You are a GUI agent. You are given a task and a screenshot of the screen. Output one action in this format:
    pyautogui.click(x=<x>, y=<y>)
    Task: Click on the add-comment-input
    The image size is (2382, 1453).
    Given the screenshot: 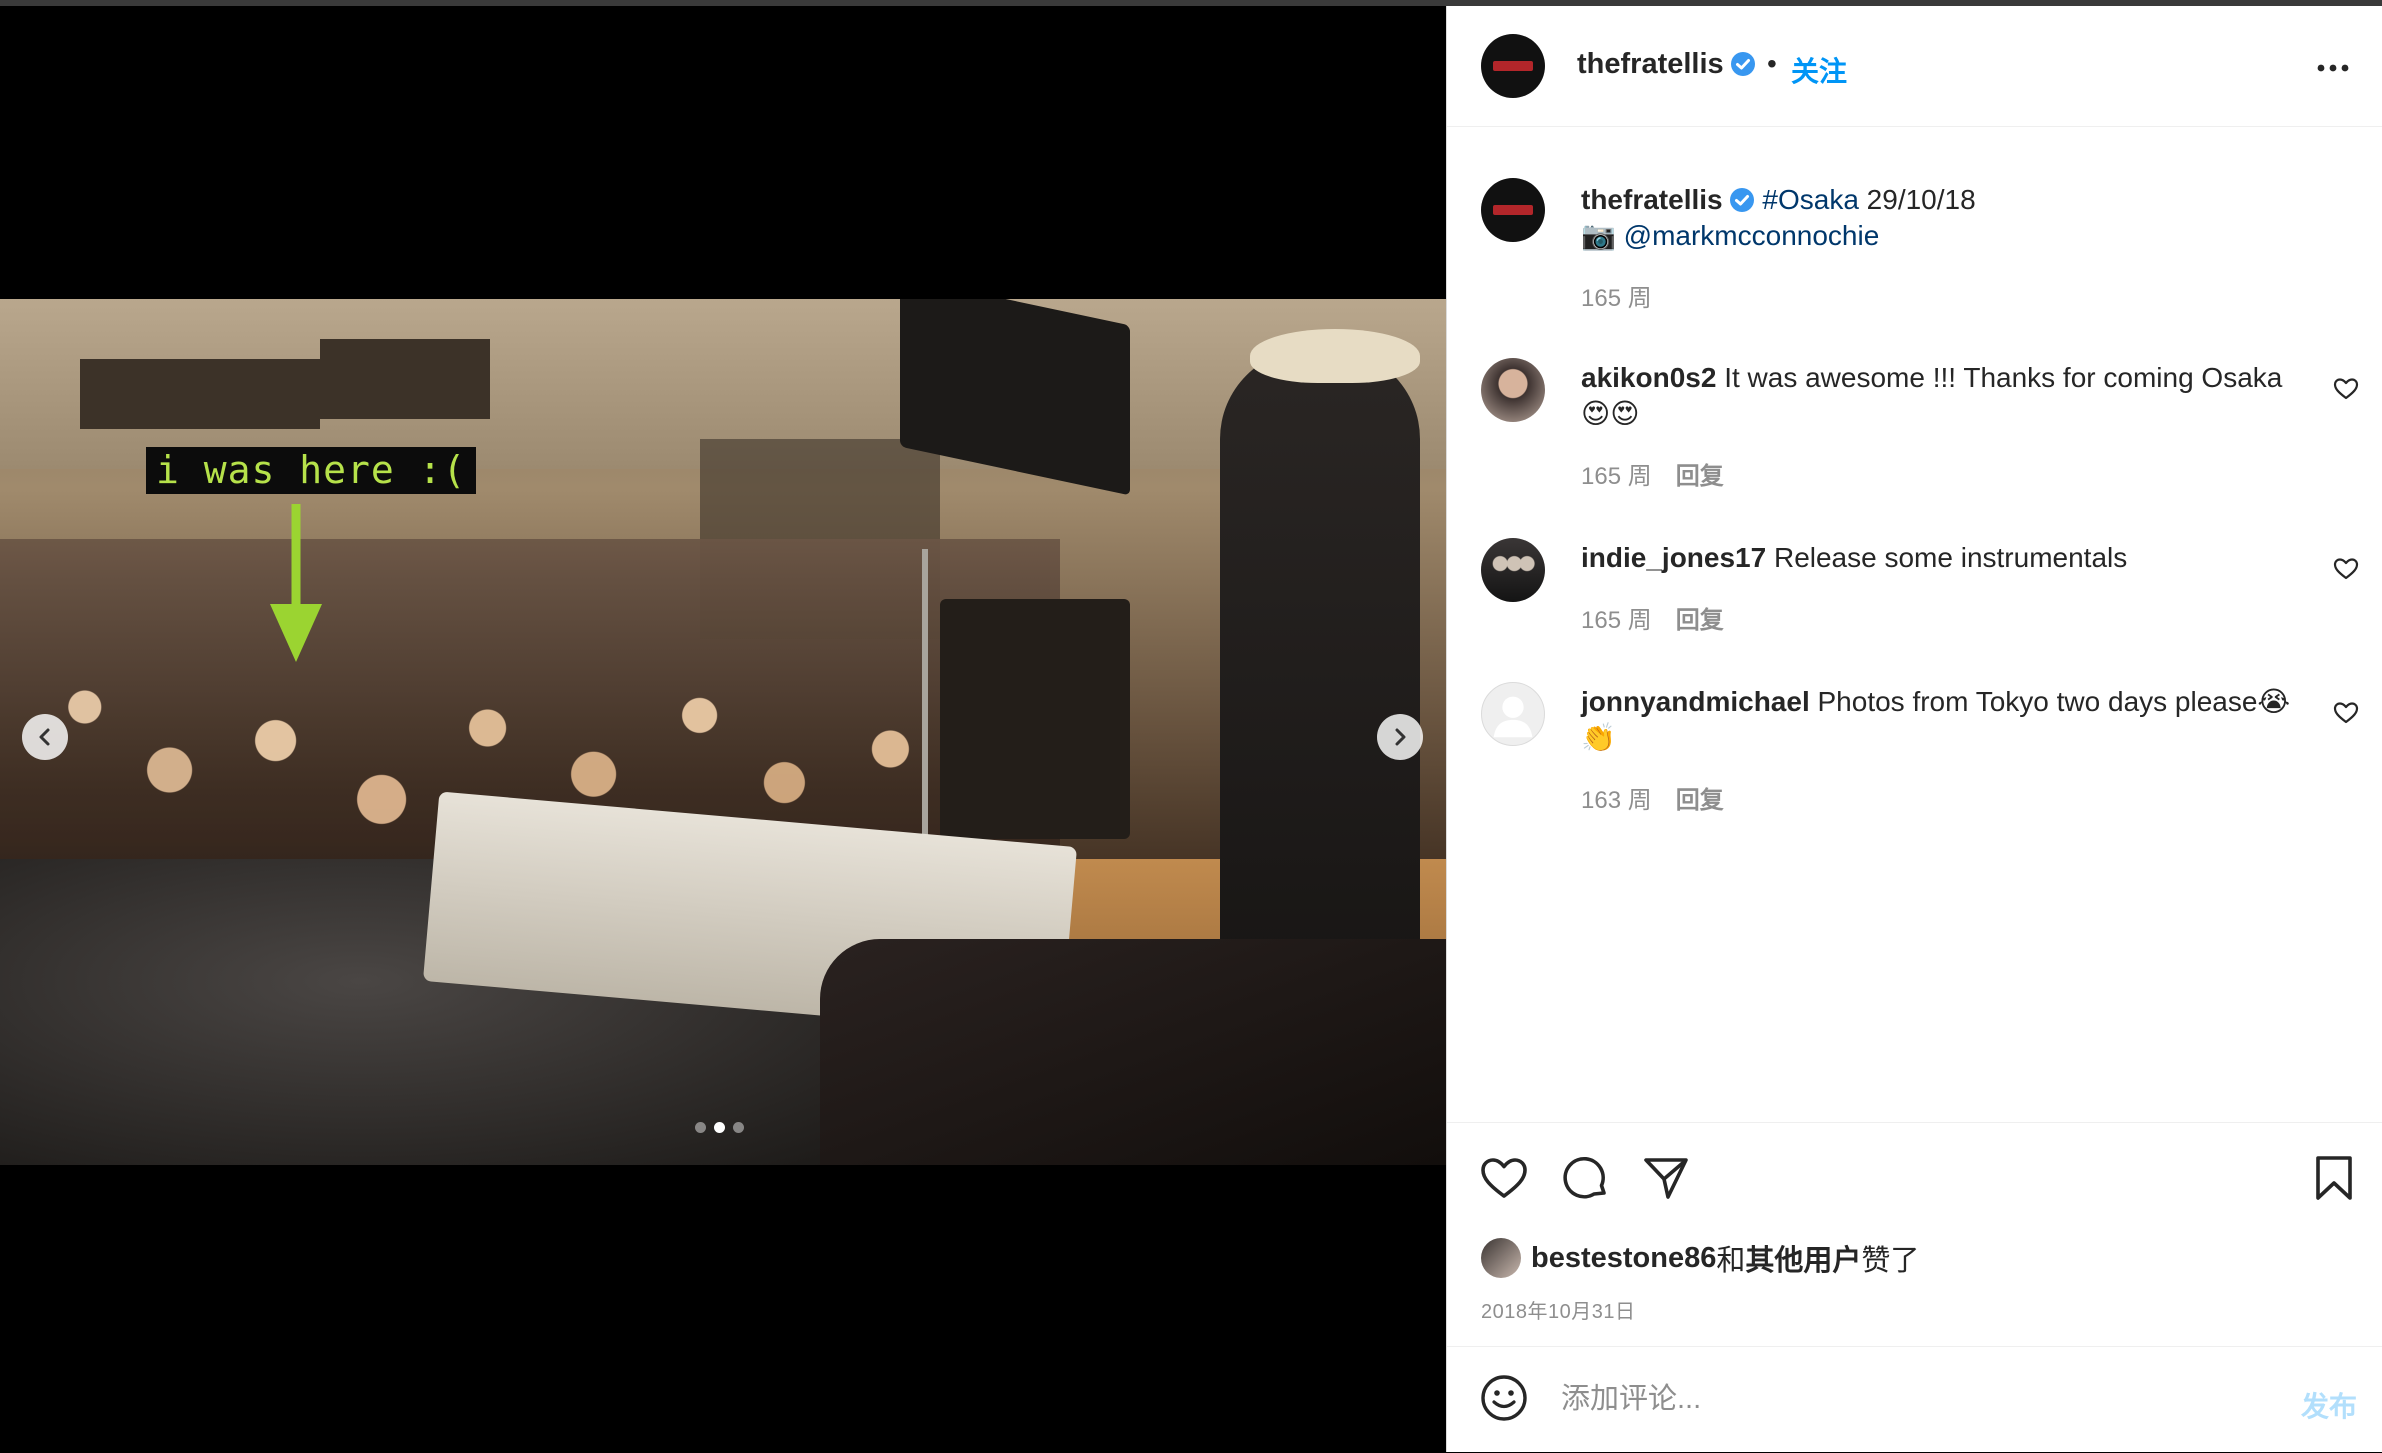 What is the action you would take?
    pyautogui.click(x=1901, y=1399)
    